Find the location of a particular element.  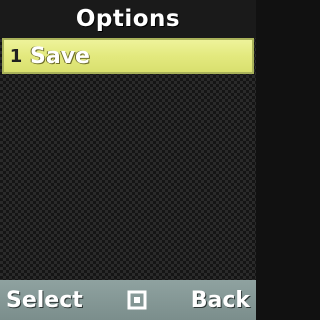

back-softkey: Back is located at coordinates (220, 300).